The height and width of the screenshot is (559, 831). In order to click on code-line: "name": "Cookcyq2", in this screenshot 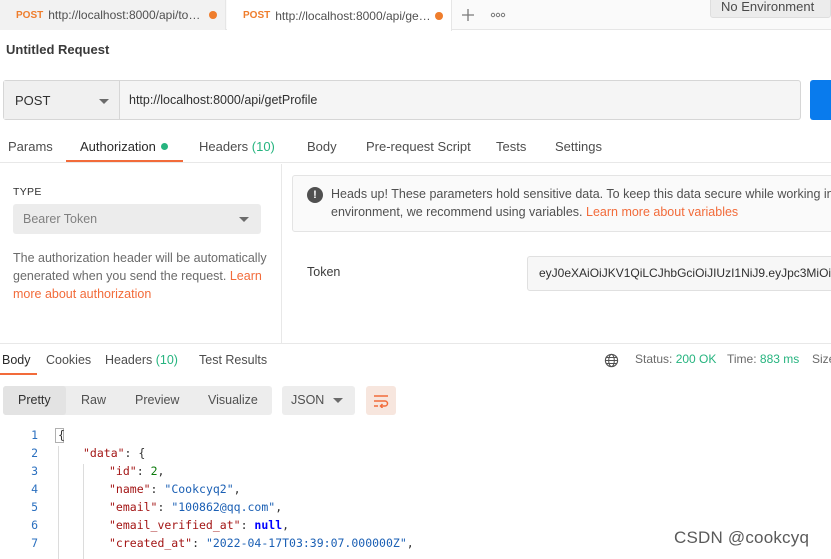, I will do `click(175, 489)`.